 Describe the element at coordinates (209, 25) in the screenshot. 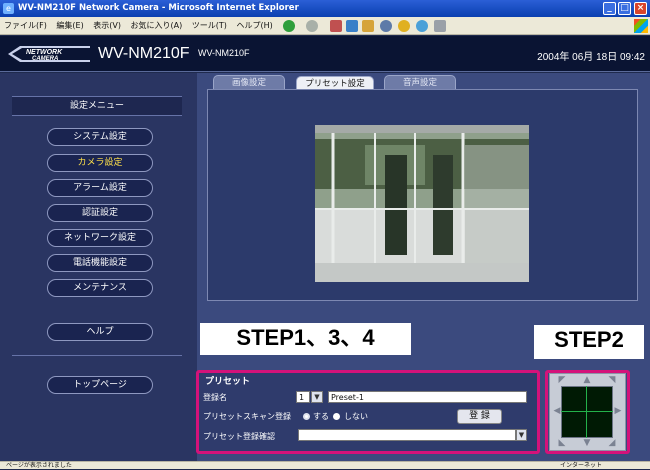

I see `menu-tools: ツール(T)` at that location.